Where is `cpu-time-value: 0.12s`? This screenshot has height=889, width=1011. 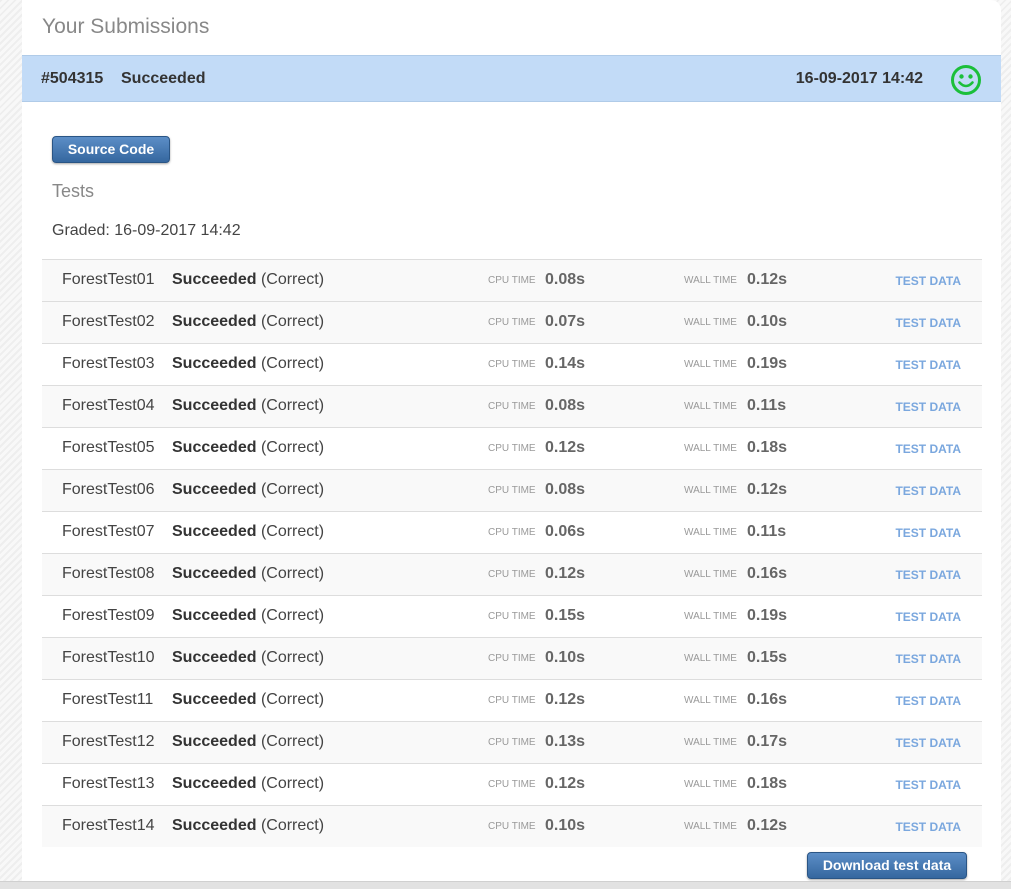
cpu-time-value: 0.12s is located at coordinates (565, 573).